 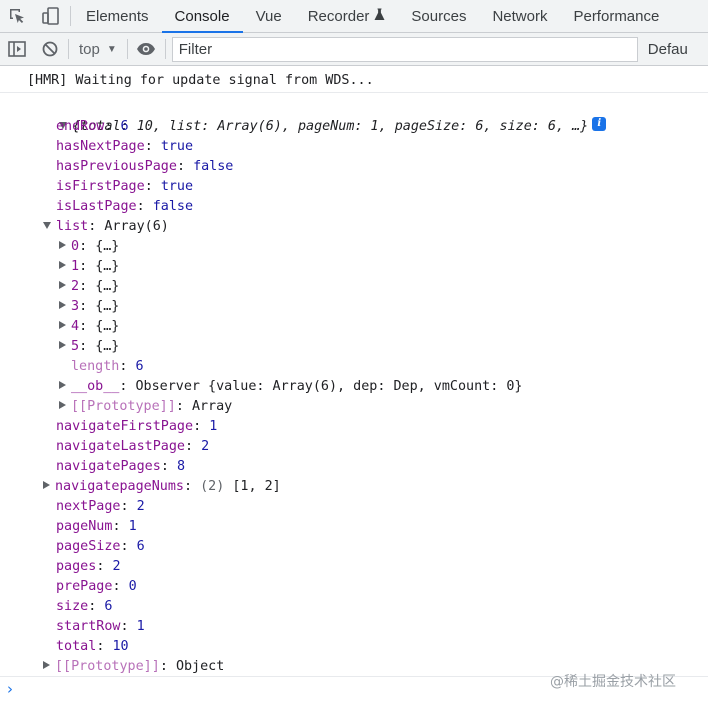 I want to click on tab-elements: Elements, so click(x=117, y=16).